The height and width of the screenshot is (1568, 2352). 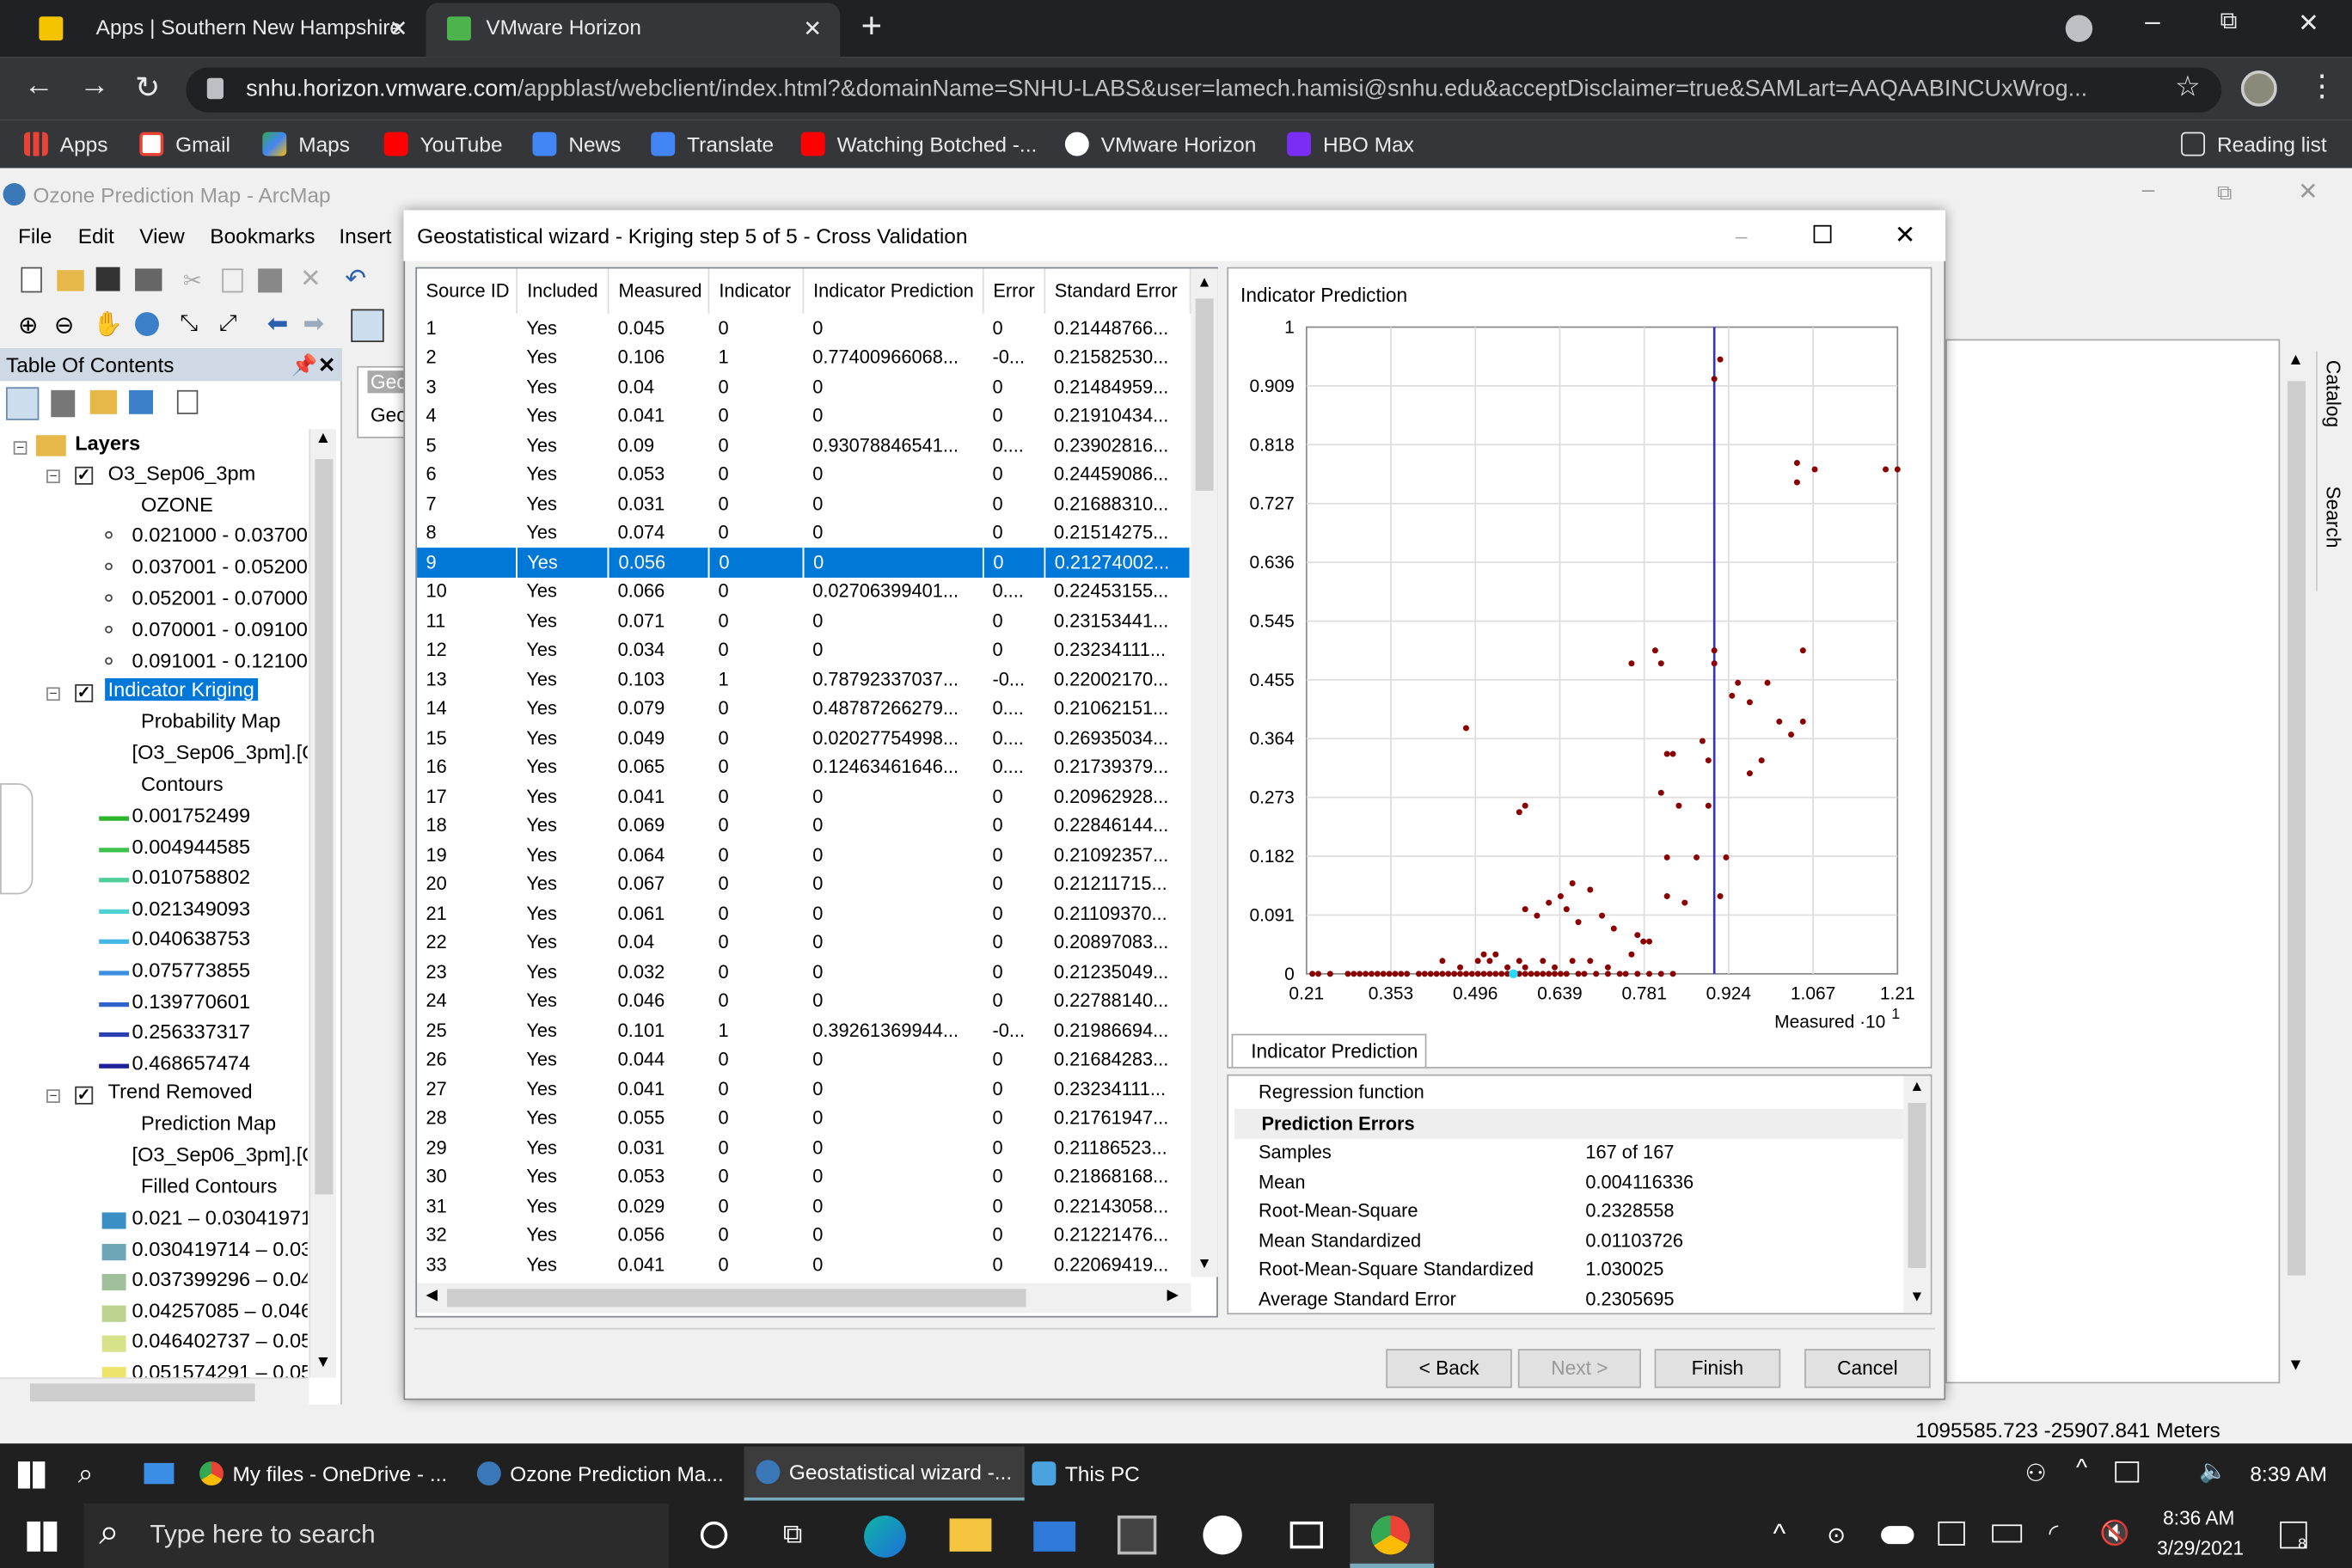 I want to click on menu-view: View, so click(x=162, y=235).